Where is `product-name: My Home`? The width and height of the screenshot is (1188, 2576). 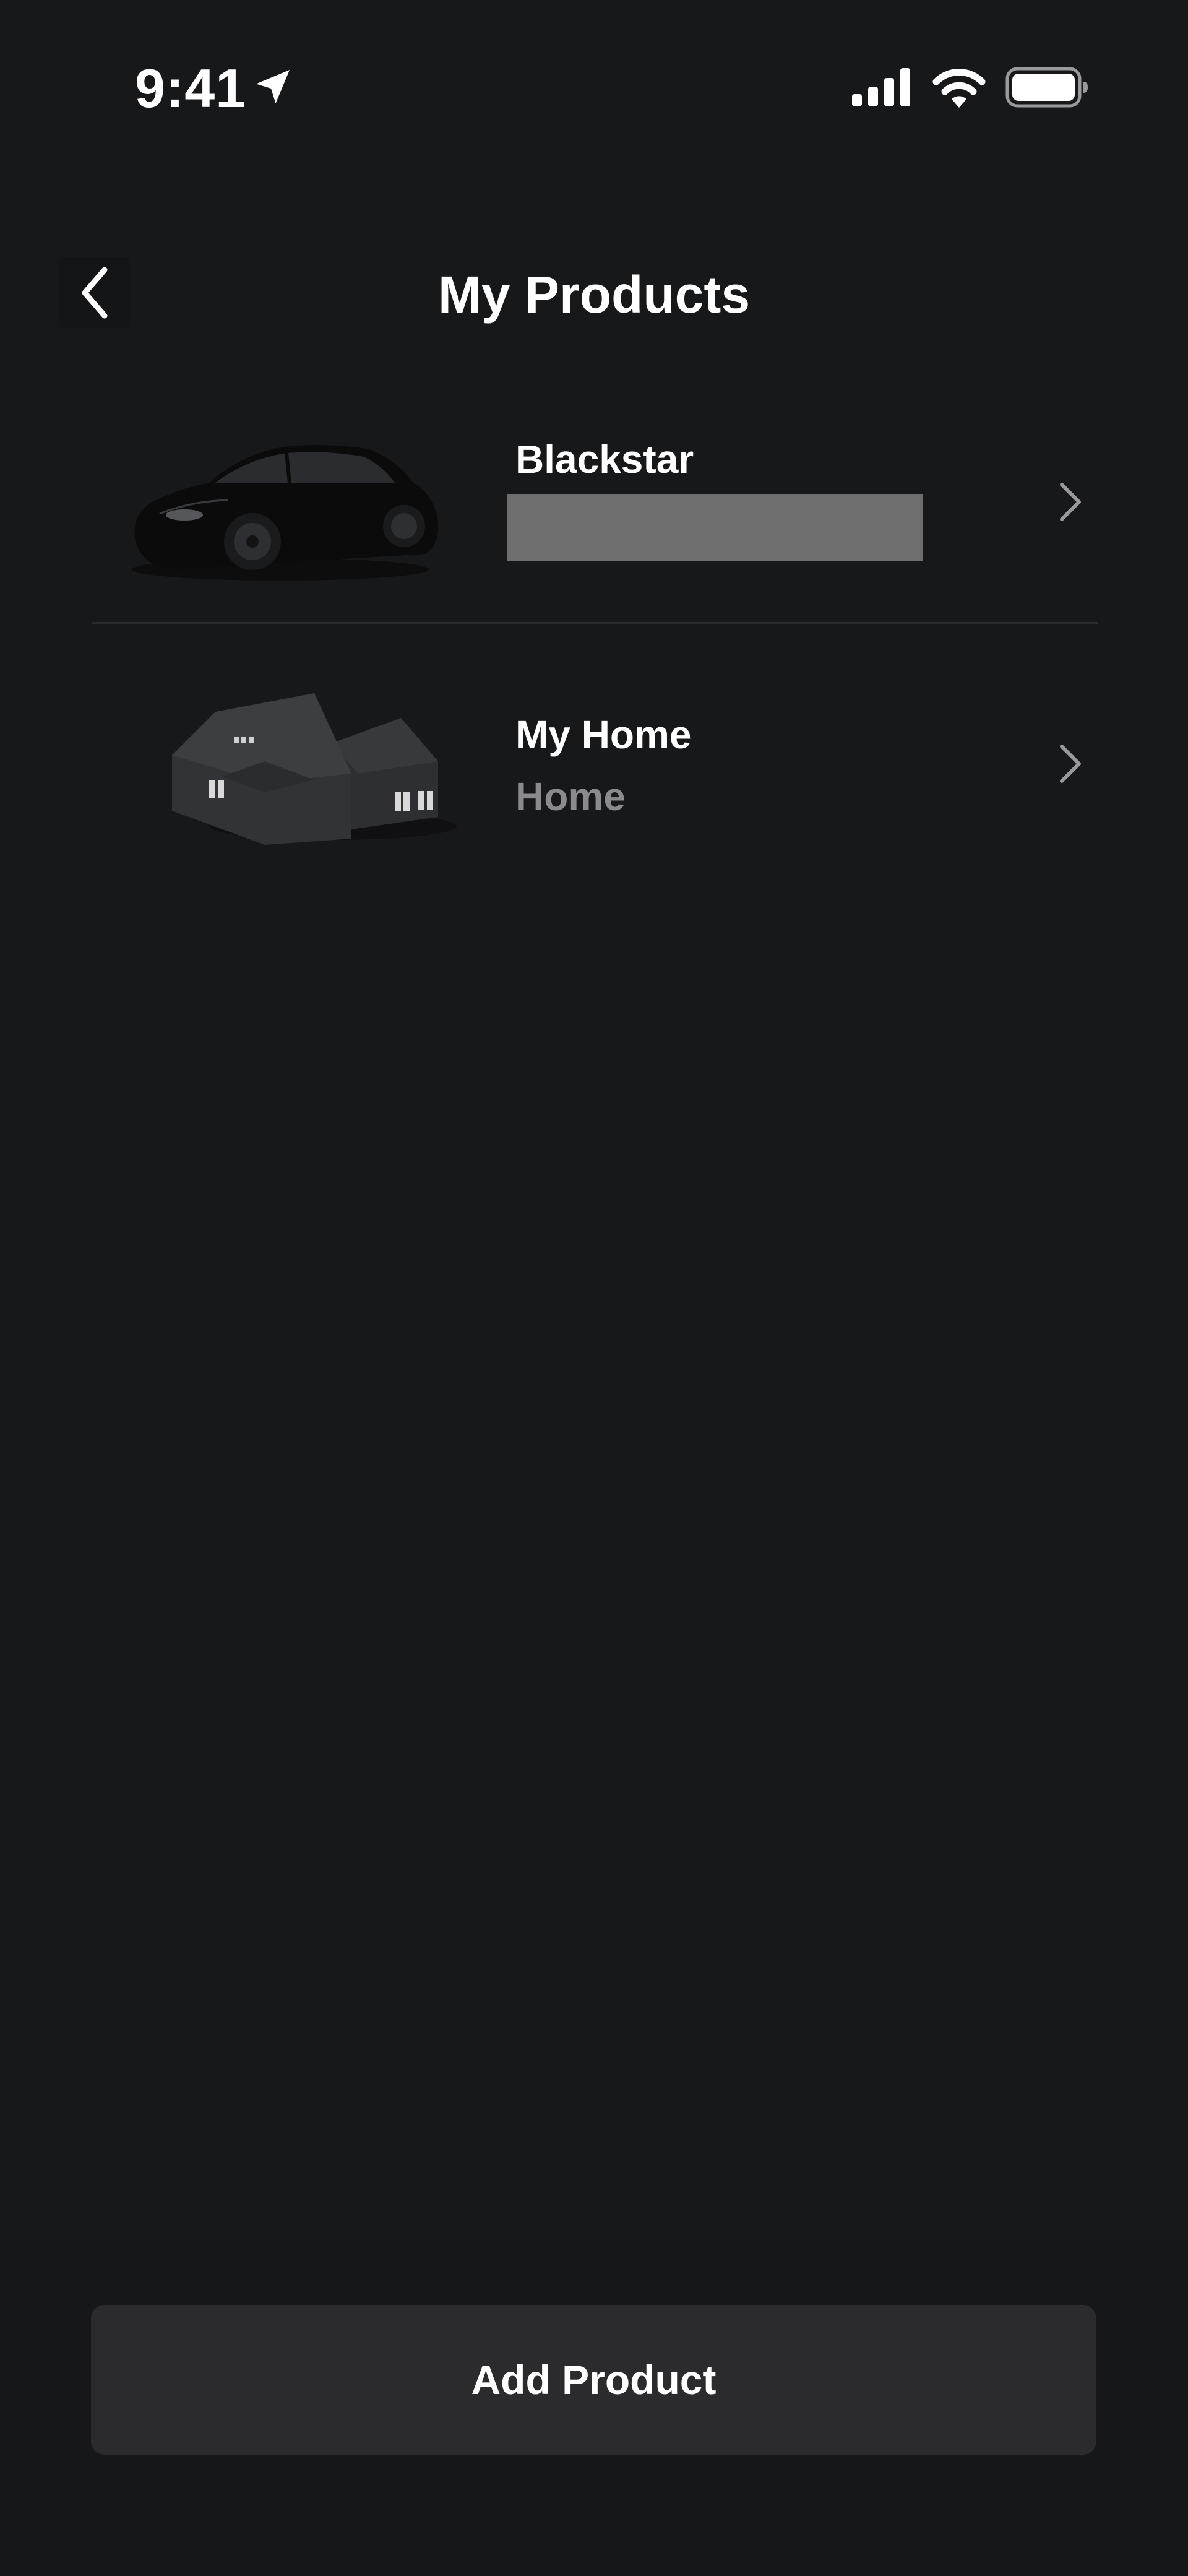
product-name: My Home is located at coordinates (603, 734).